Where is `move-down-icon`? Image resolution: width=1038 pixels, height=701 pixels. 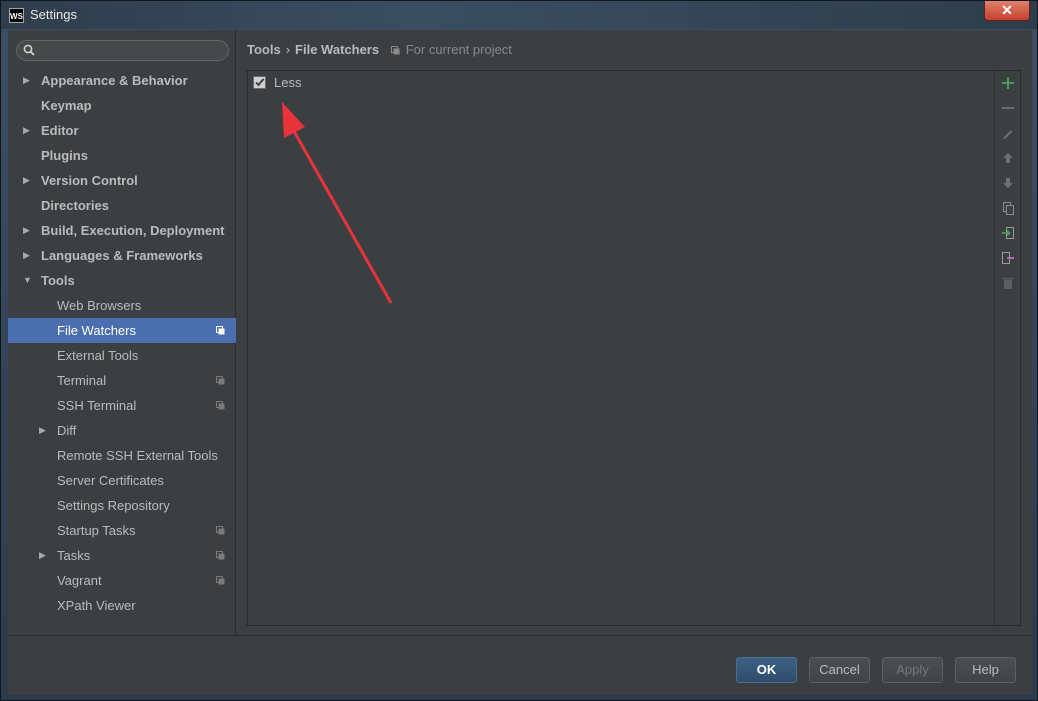
move-down-icon is located at coordinates (1008, 183).